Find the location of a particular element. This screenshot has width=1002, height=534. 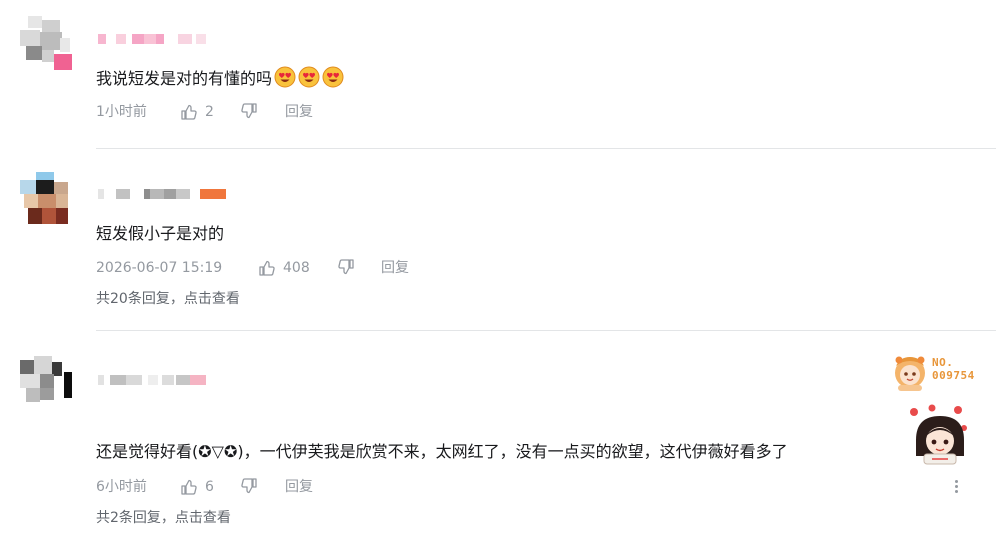

view-replies-link: 共20条回复，点击查看 is located at coordinates (168, 299).